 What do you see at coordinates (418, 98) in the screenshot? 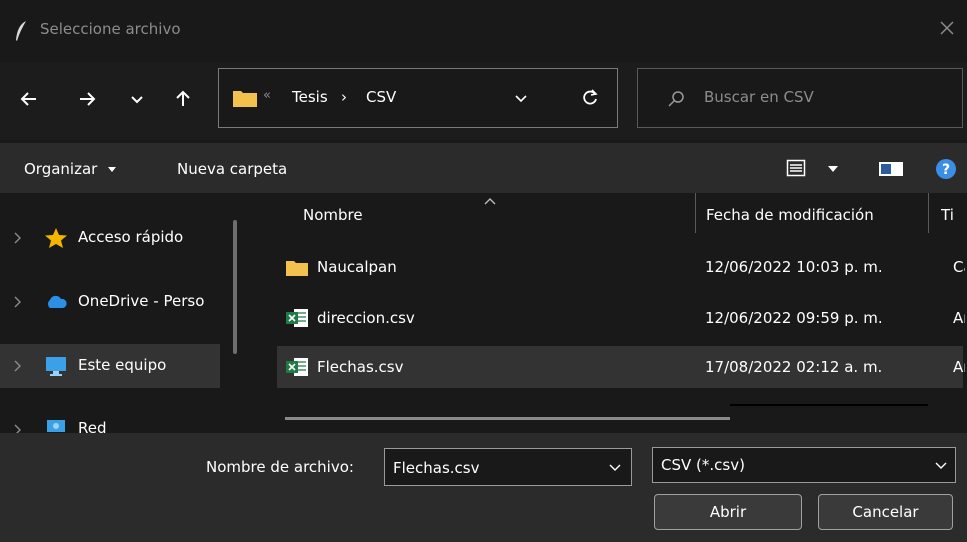
I see `address-bar: « Tesis › CSV` at bounding box center [418, 98].